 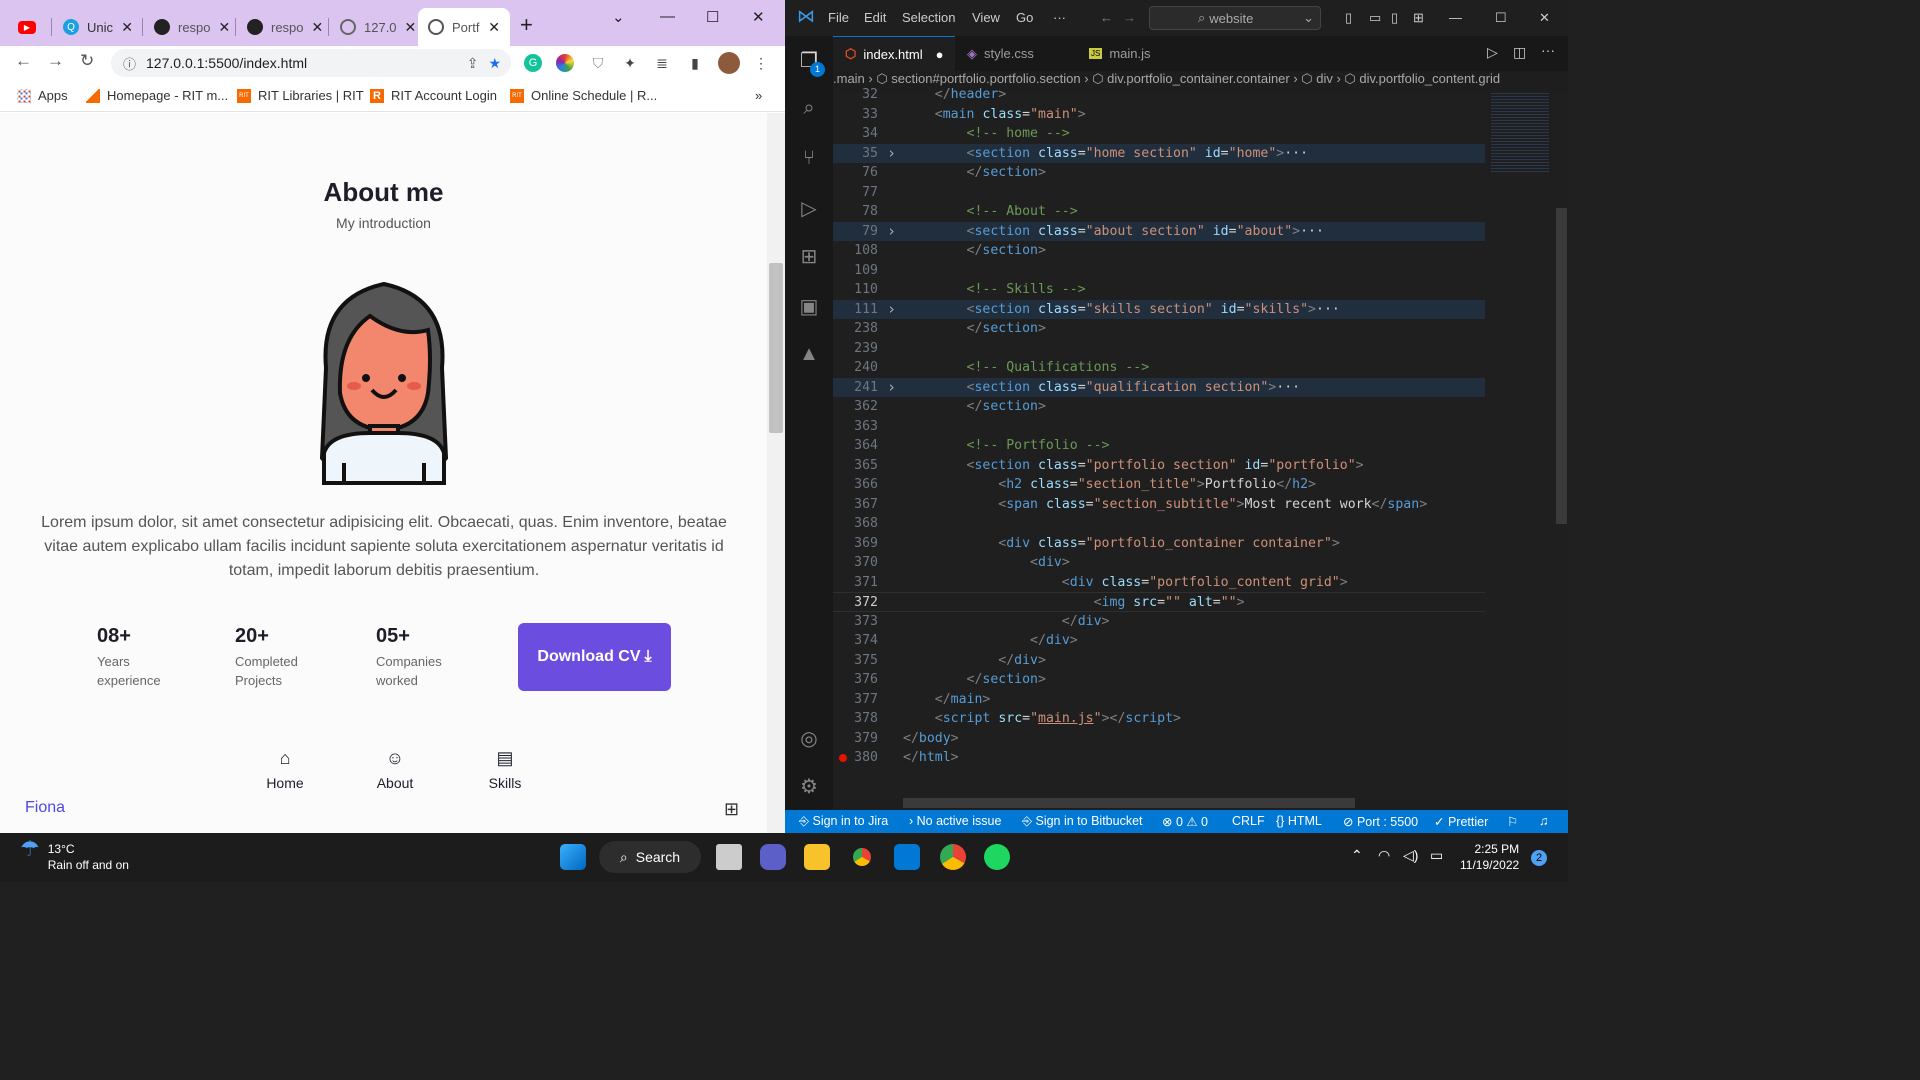 I want to click on windows-start-icon, so click(x=573, y=857).